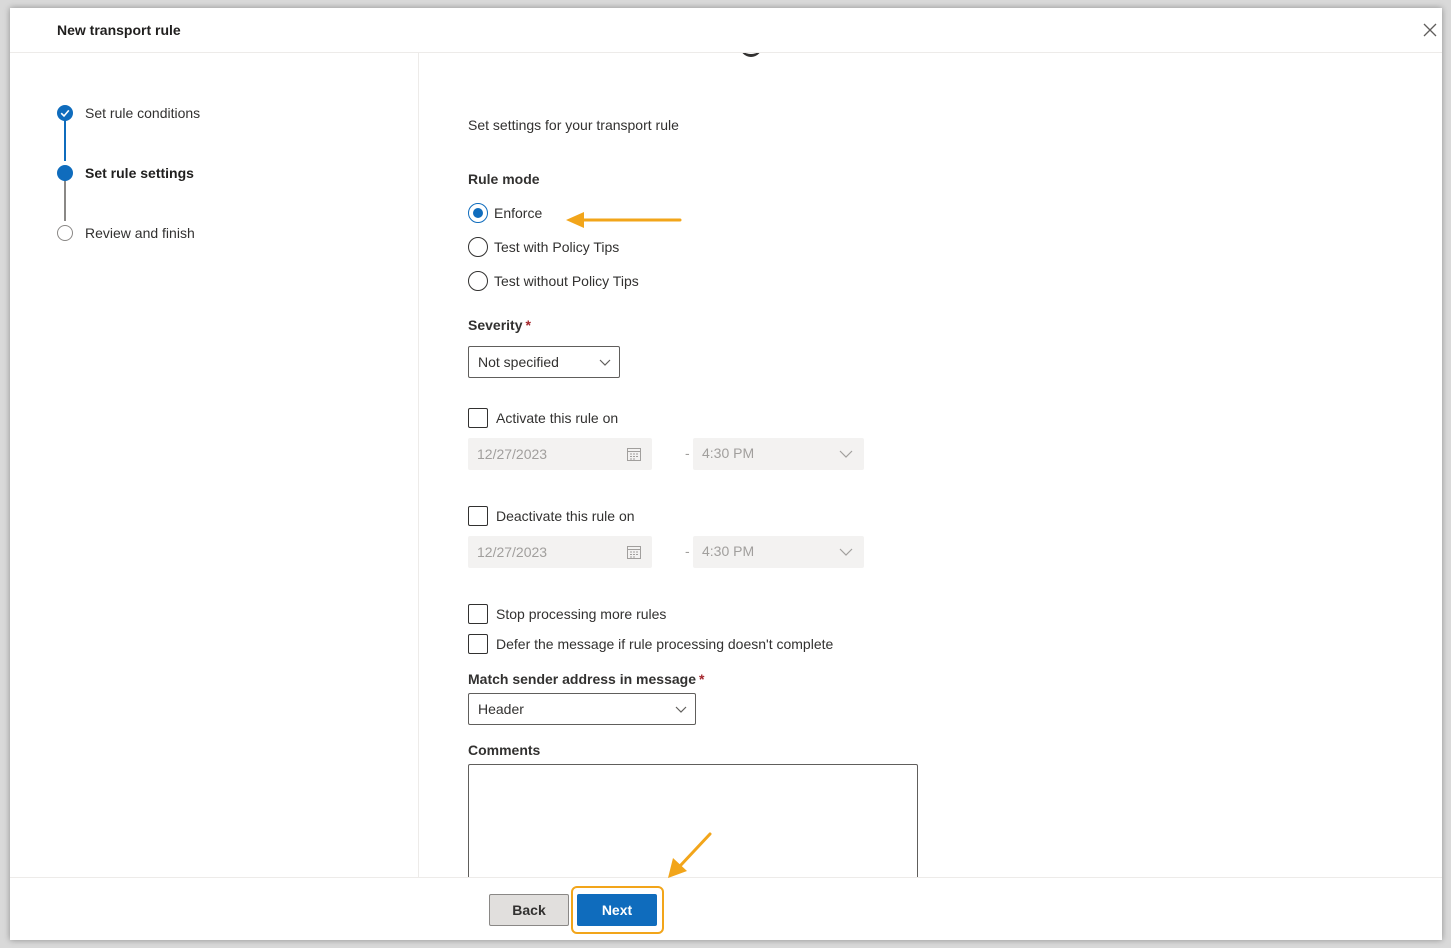  Describe the element at coordinates (751, 55) in the screenshot. I see `heading-fragment` at that location.